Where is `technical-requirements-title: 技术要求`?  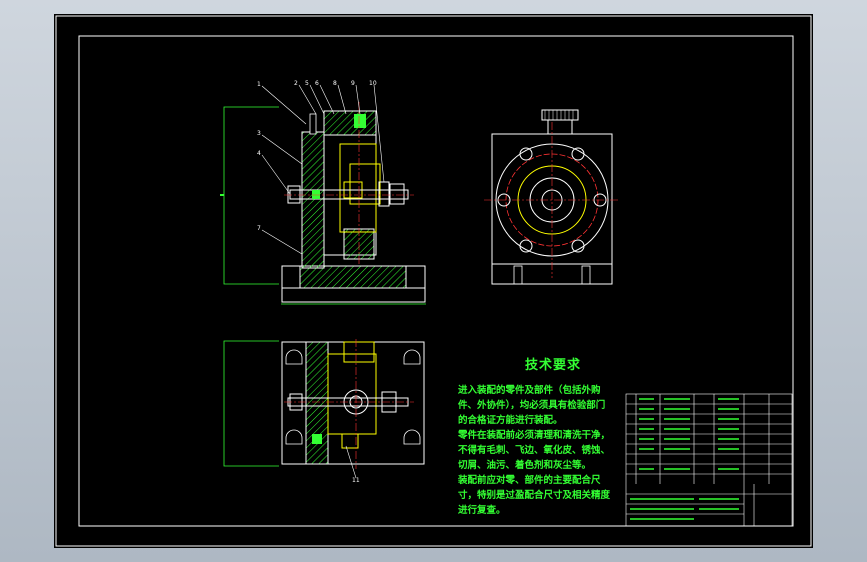
technical-requirements-title: 技术要求 is located at coordinates (552, 365).